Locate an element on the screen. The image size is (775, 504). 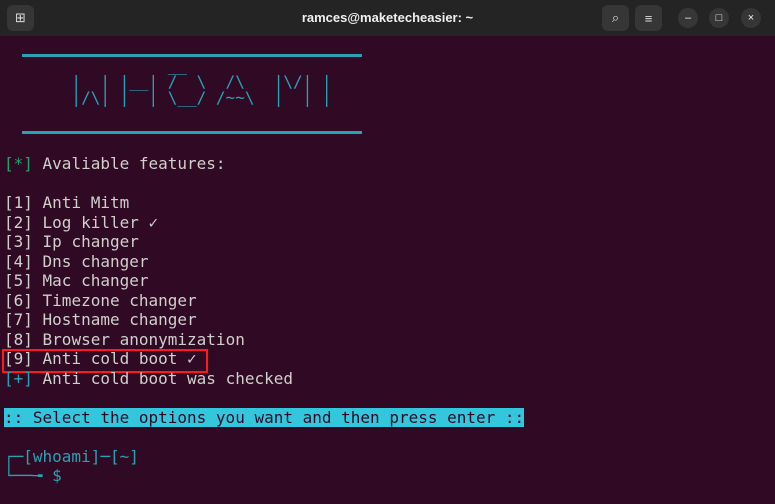
search-button: ⌕ is located at coordinates (615, 18).